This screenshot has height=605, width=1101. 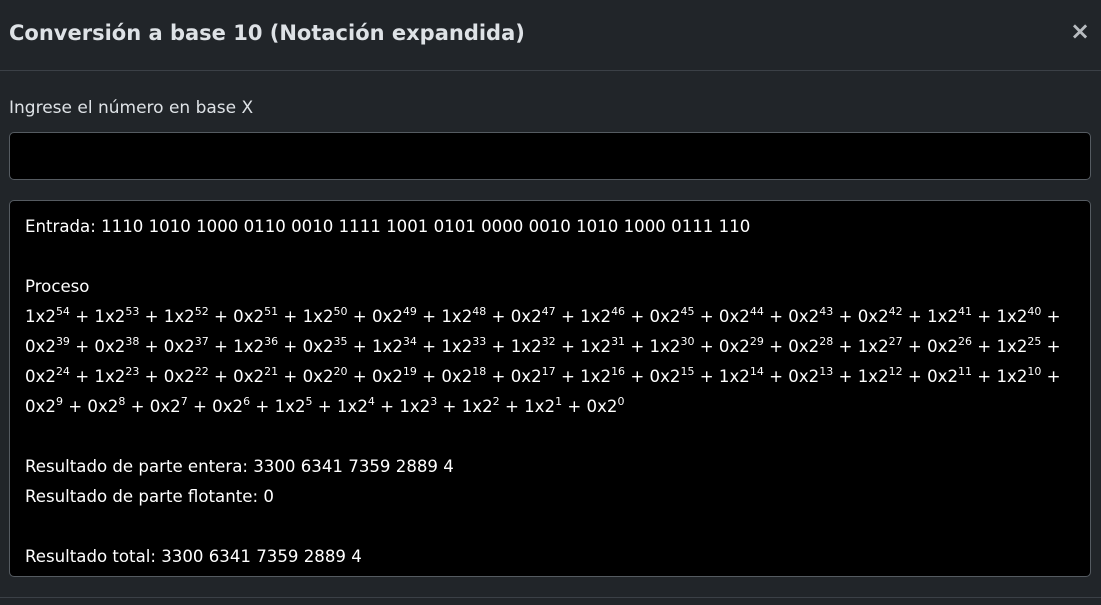 I want to click on expansion-term: 1x248, so click(x=464, y=315).